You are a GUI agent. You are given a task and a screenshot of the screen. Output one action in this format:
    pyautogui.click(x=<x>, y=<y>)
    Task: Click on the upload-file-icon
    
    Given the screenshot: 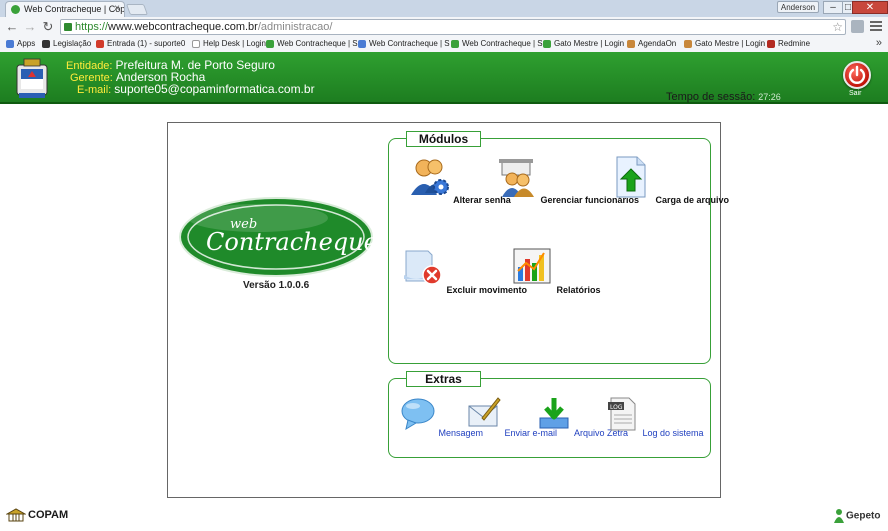 What is the action you would take?
    pyautogui.click(x=631, y=177)
    